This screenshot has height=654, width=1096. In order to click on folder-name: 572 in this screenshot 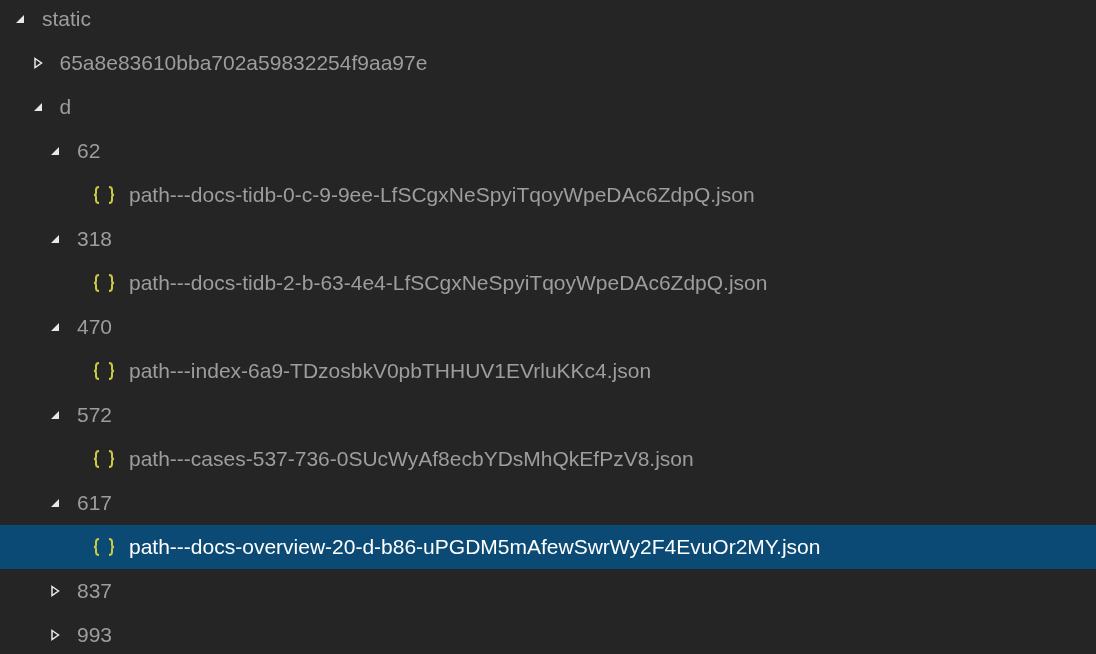, I will do `click(95, 415)`.